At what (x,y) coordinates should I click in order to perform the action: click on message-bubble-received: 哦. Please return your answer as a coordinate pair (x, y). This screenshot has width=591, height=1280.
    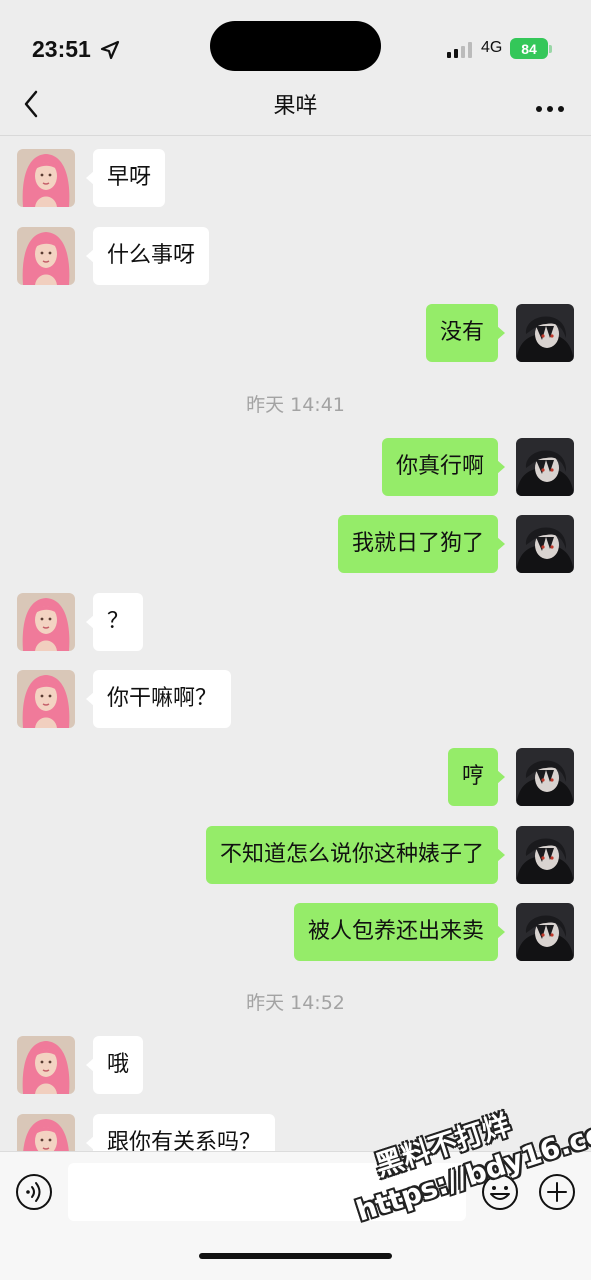
    Looking at the image, I should click on (114, 1065).